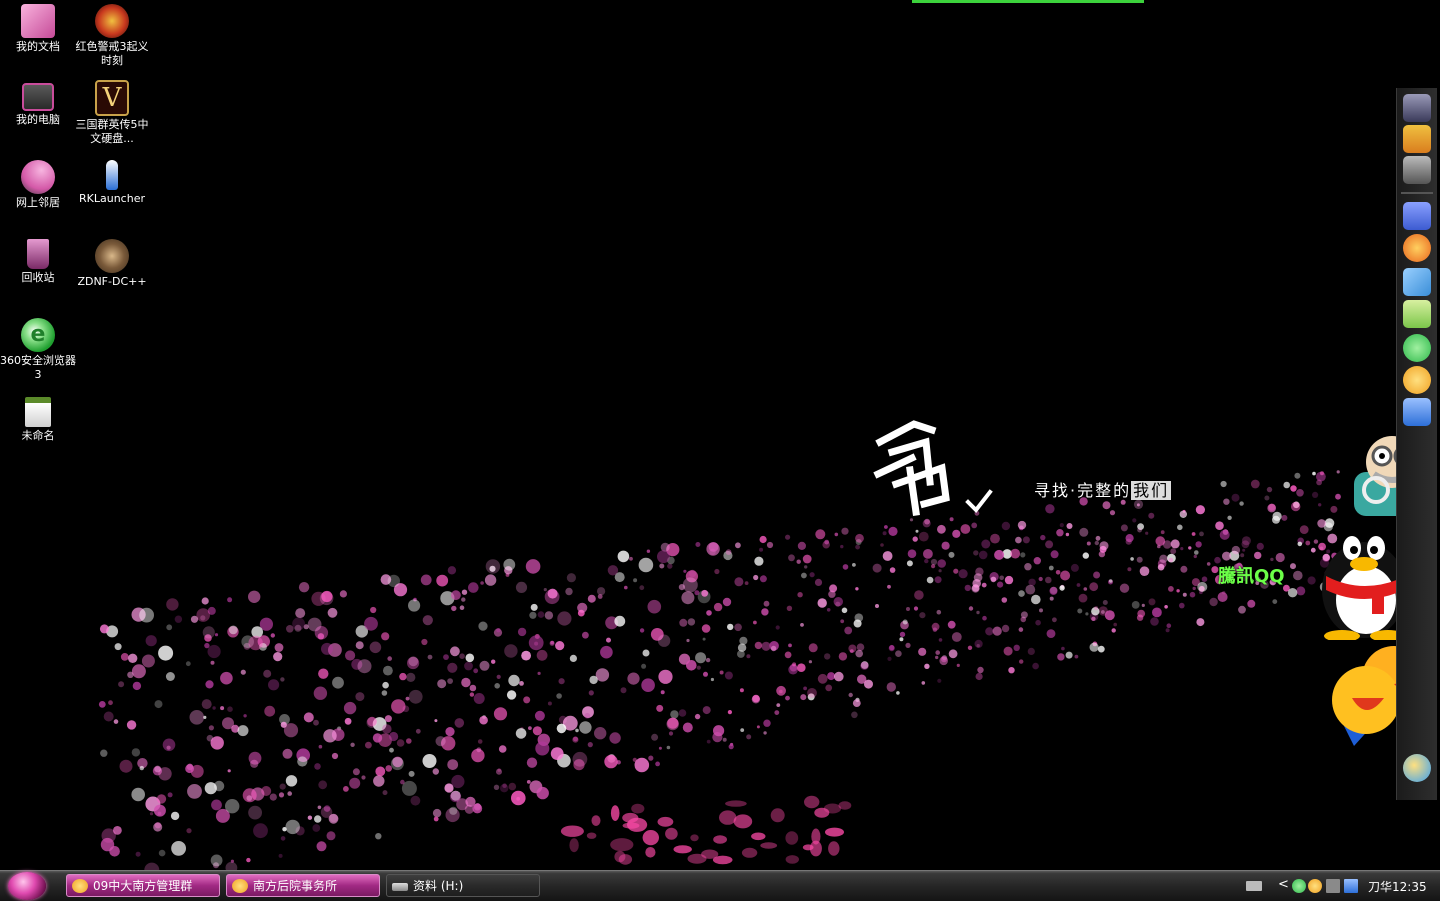 The width and height of the screenshot is (1440, 901). What do you see at coordinates (1283, 884) in the screenshot?
I see `tray-expand-arrow: <` at bounding box center [1283, 884].